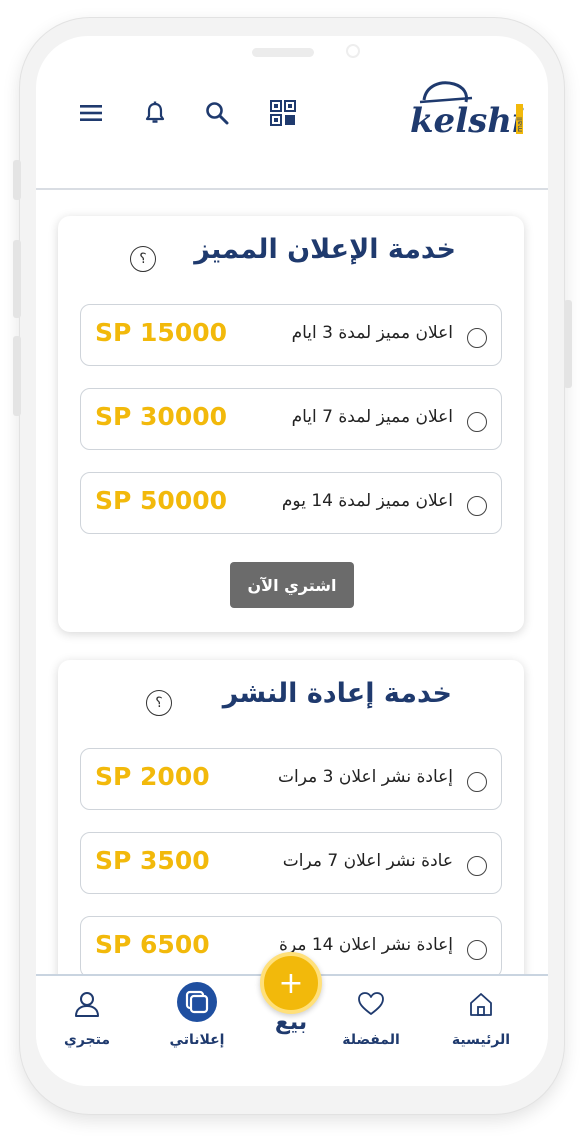 This screenshot has width=584, height=1146. I want to click on nav-label: إعلاناتي, so click(197, 1040).